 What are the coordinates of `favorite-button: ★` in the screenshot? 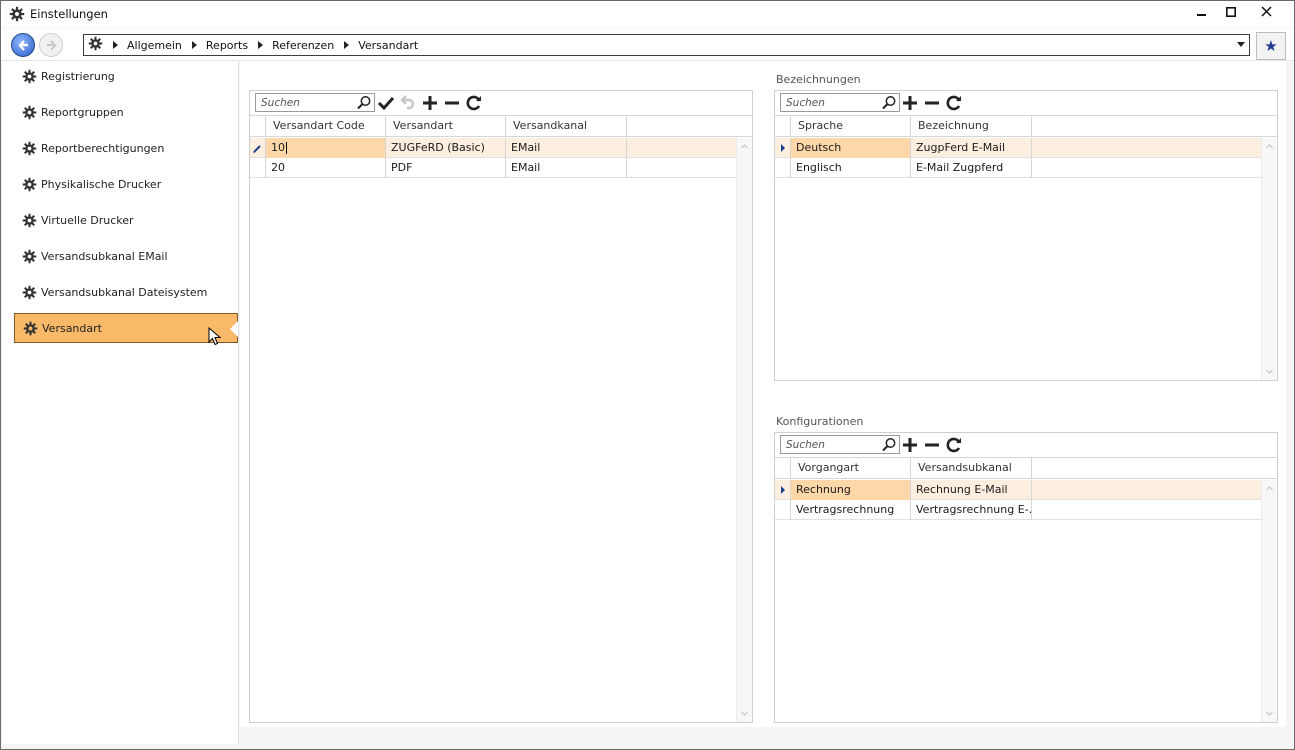 It's located at (1271, 46).